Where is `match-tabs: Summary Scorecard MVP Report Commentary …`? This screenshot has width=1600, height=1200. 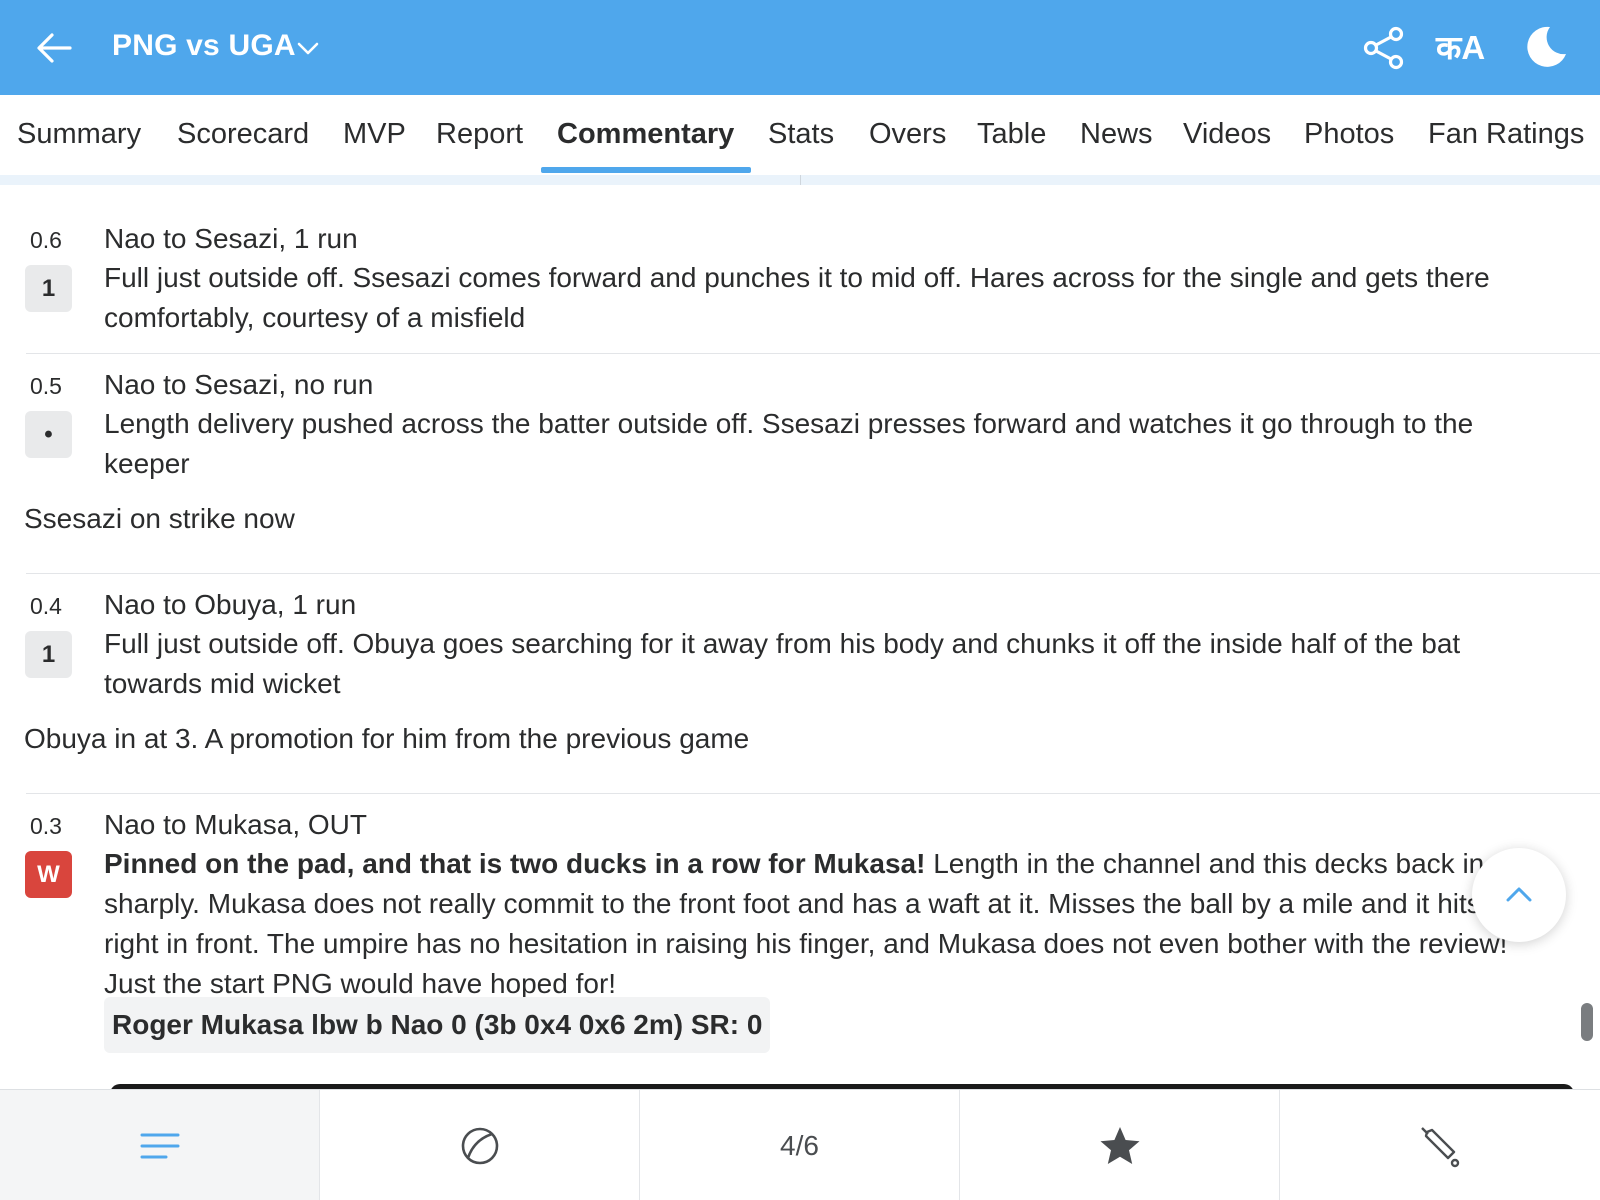 match-tabs: Summary Scorecard MVP Report Commentary … is located at coordinates (800, 135).